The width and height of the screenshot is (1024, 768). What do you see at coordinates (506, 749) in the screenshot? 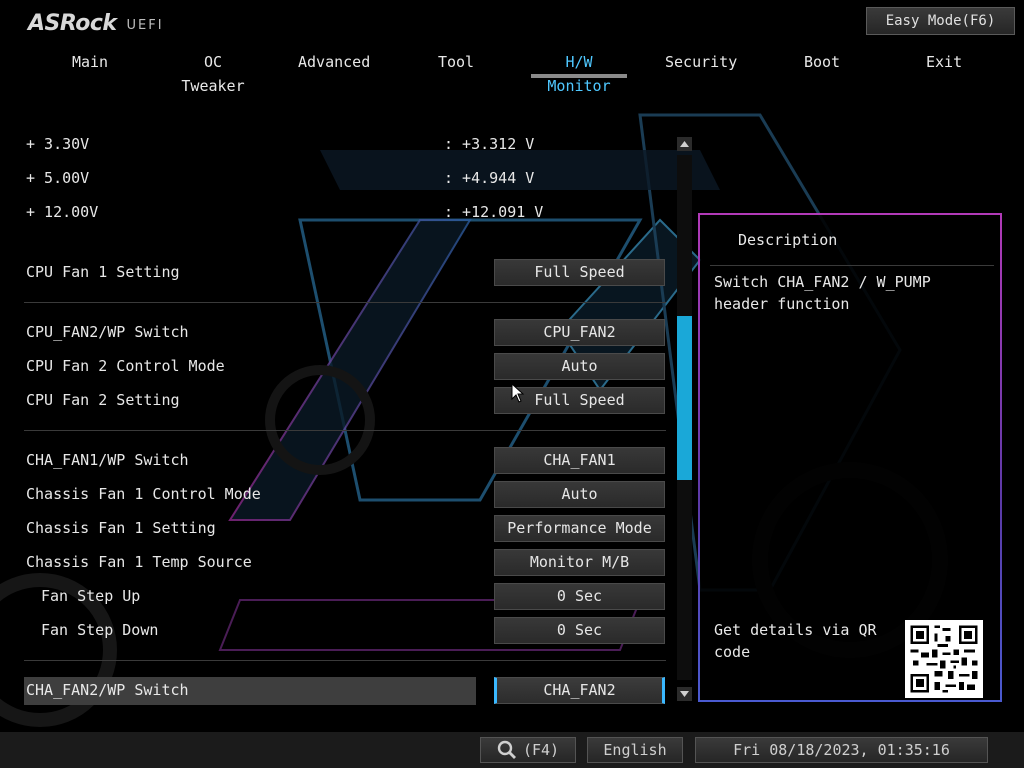
I see `search-icon` at bounding box center [506, 749].